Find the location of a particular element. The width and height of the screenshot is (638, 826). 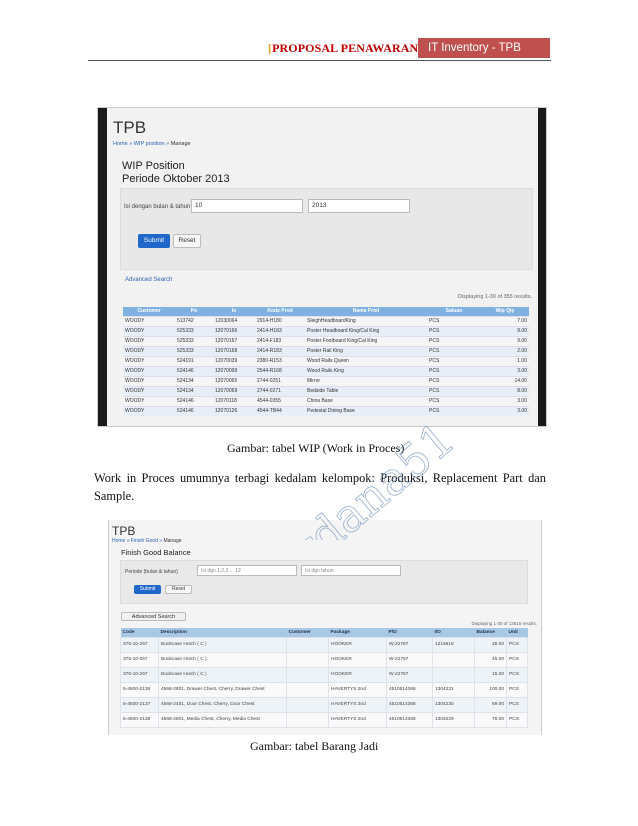

table-cell: 2380-R153 is located at coordinates (280, 360).